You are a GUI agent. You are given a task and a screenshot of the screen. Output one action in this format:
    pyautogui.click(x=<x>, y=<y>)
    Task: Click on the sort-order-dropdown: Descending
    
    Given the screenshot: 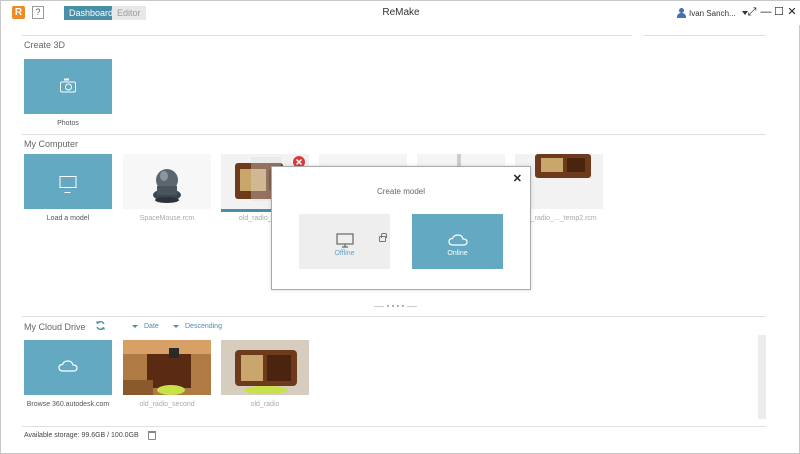 What is the action you would take?
    pyautogui.click(x=197, y=326)
    